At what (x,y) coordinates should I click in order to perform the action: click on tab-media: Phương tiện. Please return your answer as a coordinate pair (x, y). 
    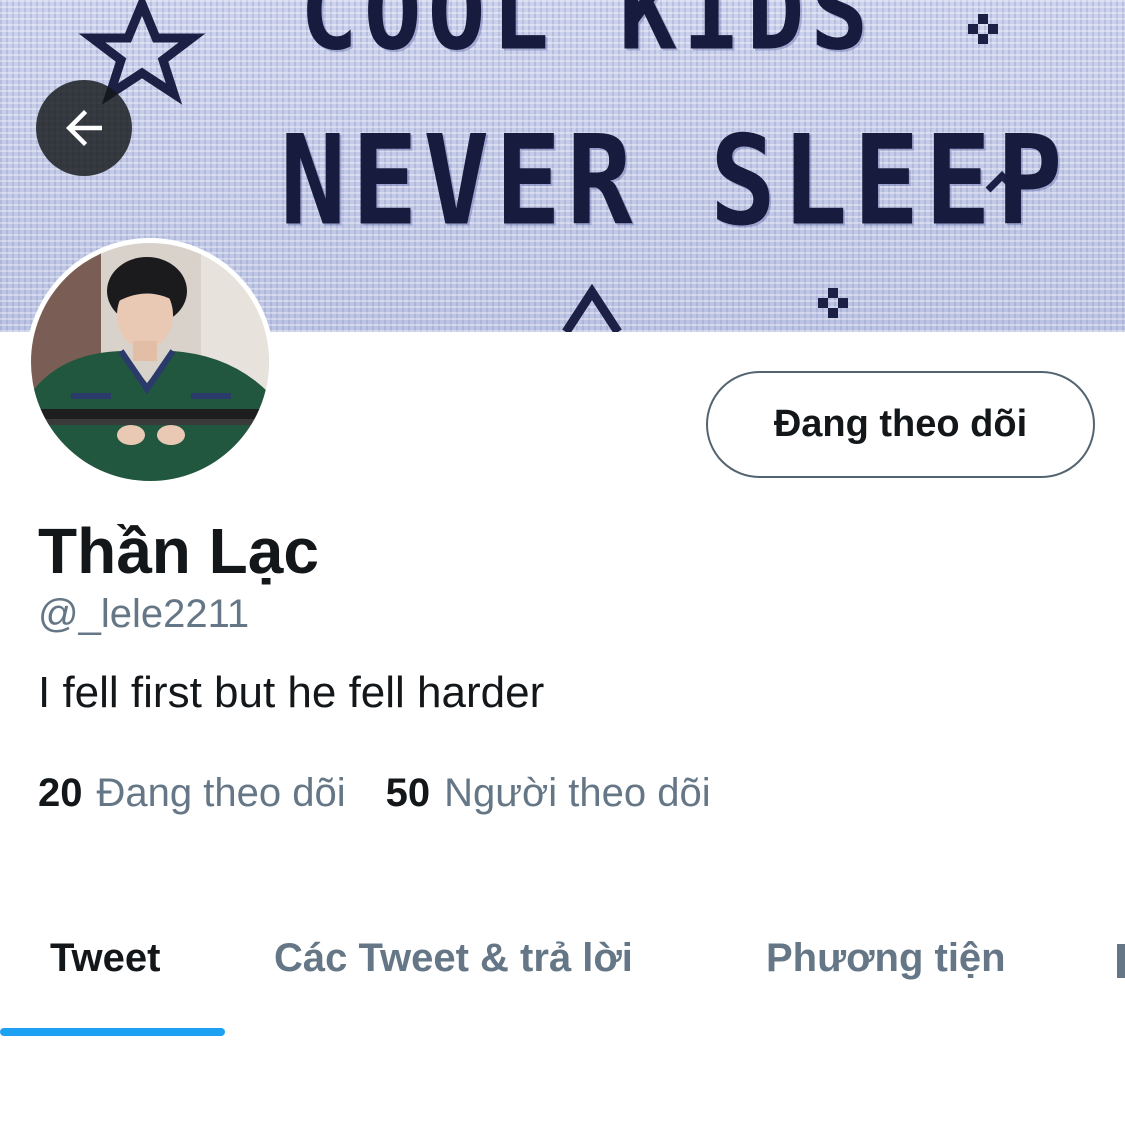
    Looking at the image, I should click on (886, 958).